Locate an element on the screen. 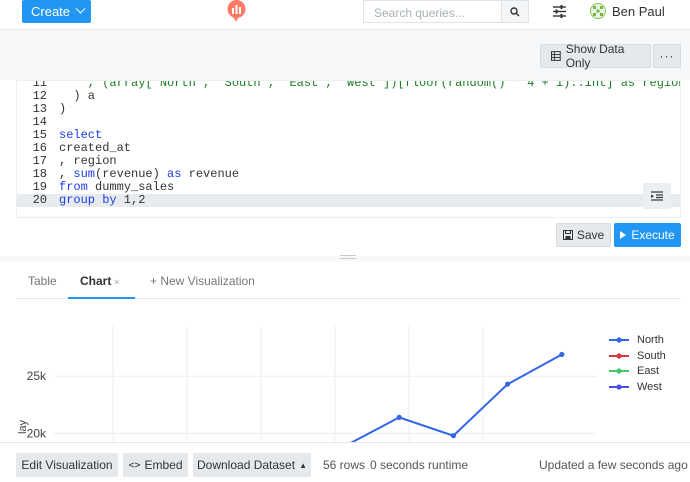 This screenshot has height=482, width=690. top-nav: Create Search queries... Ben Paul is located at coordinates (345, 15).